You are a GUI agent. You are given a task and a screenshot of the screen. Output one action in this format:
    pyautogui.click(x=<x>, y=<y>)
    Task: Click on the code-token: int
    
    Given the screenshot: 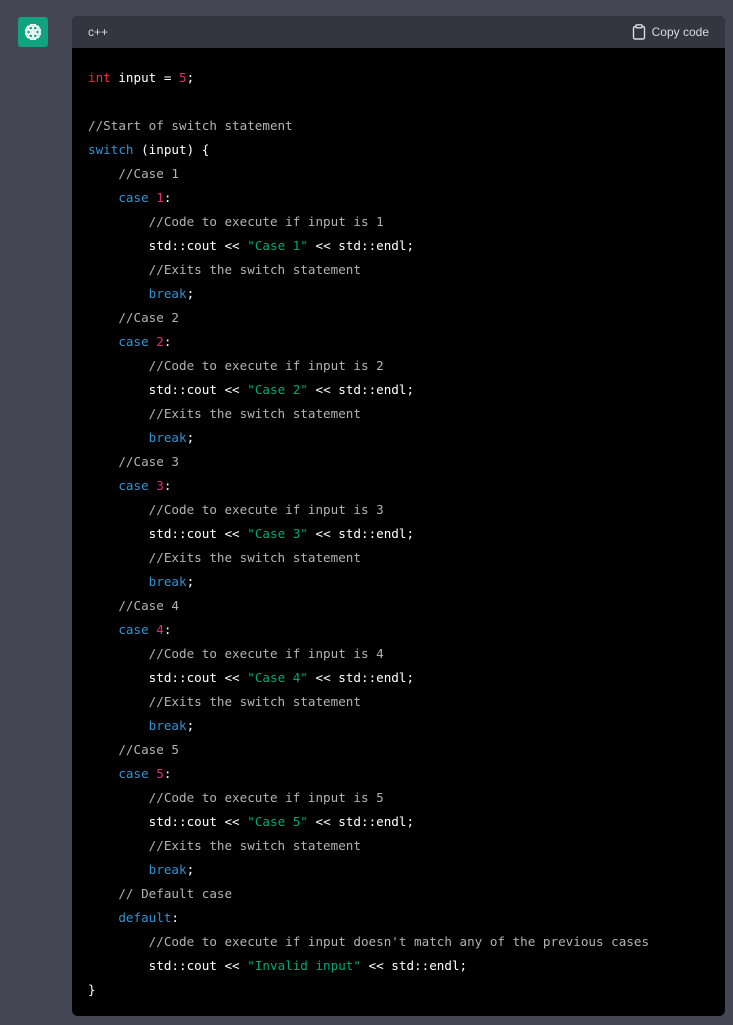 What is the action you would take?
    pyautogui.click(x=99, y=77)
    